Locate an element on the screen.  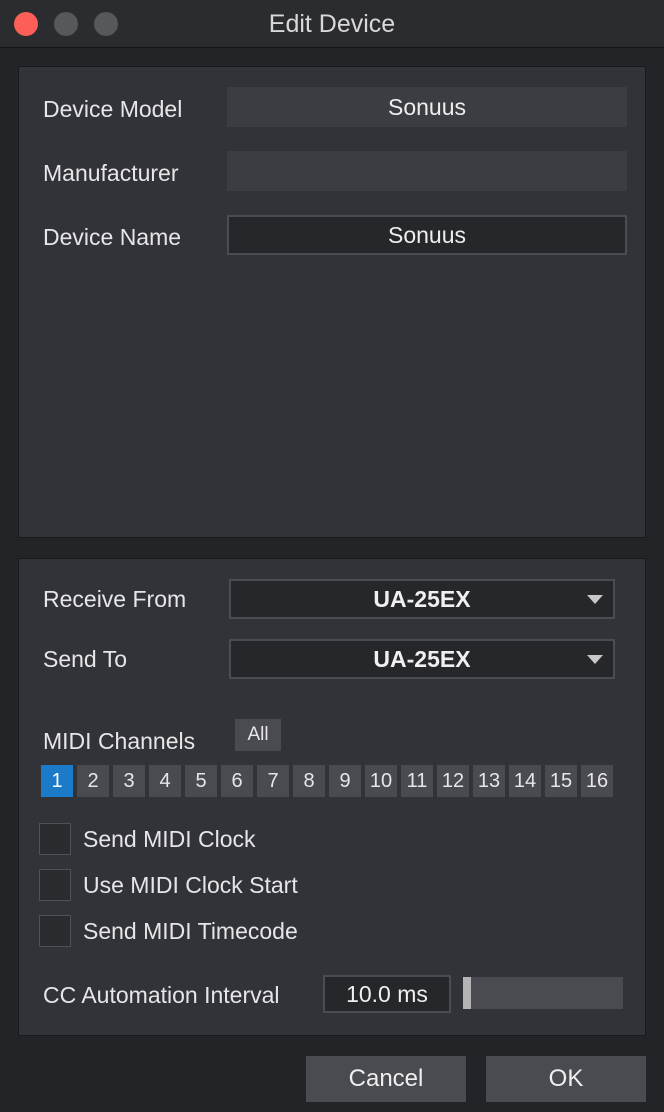
cc-automation-interval-label: CC Automation Interval is located at coordinates (161, 995).